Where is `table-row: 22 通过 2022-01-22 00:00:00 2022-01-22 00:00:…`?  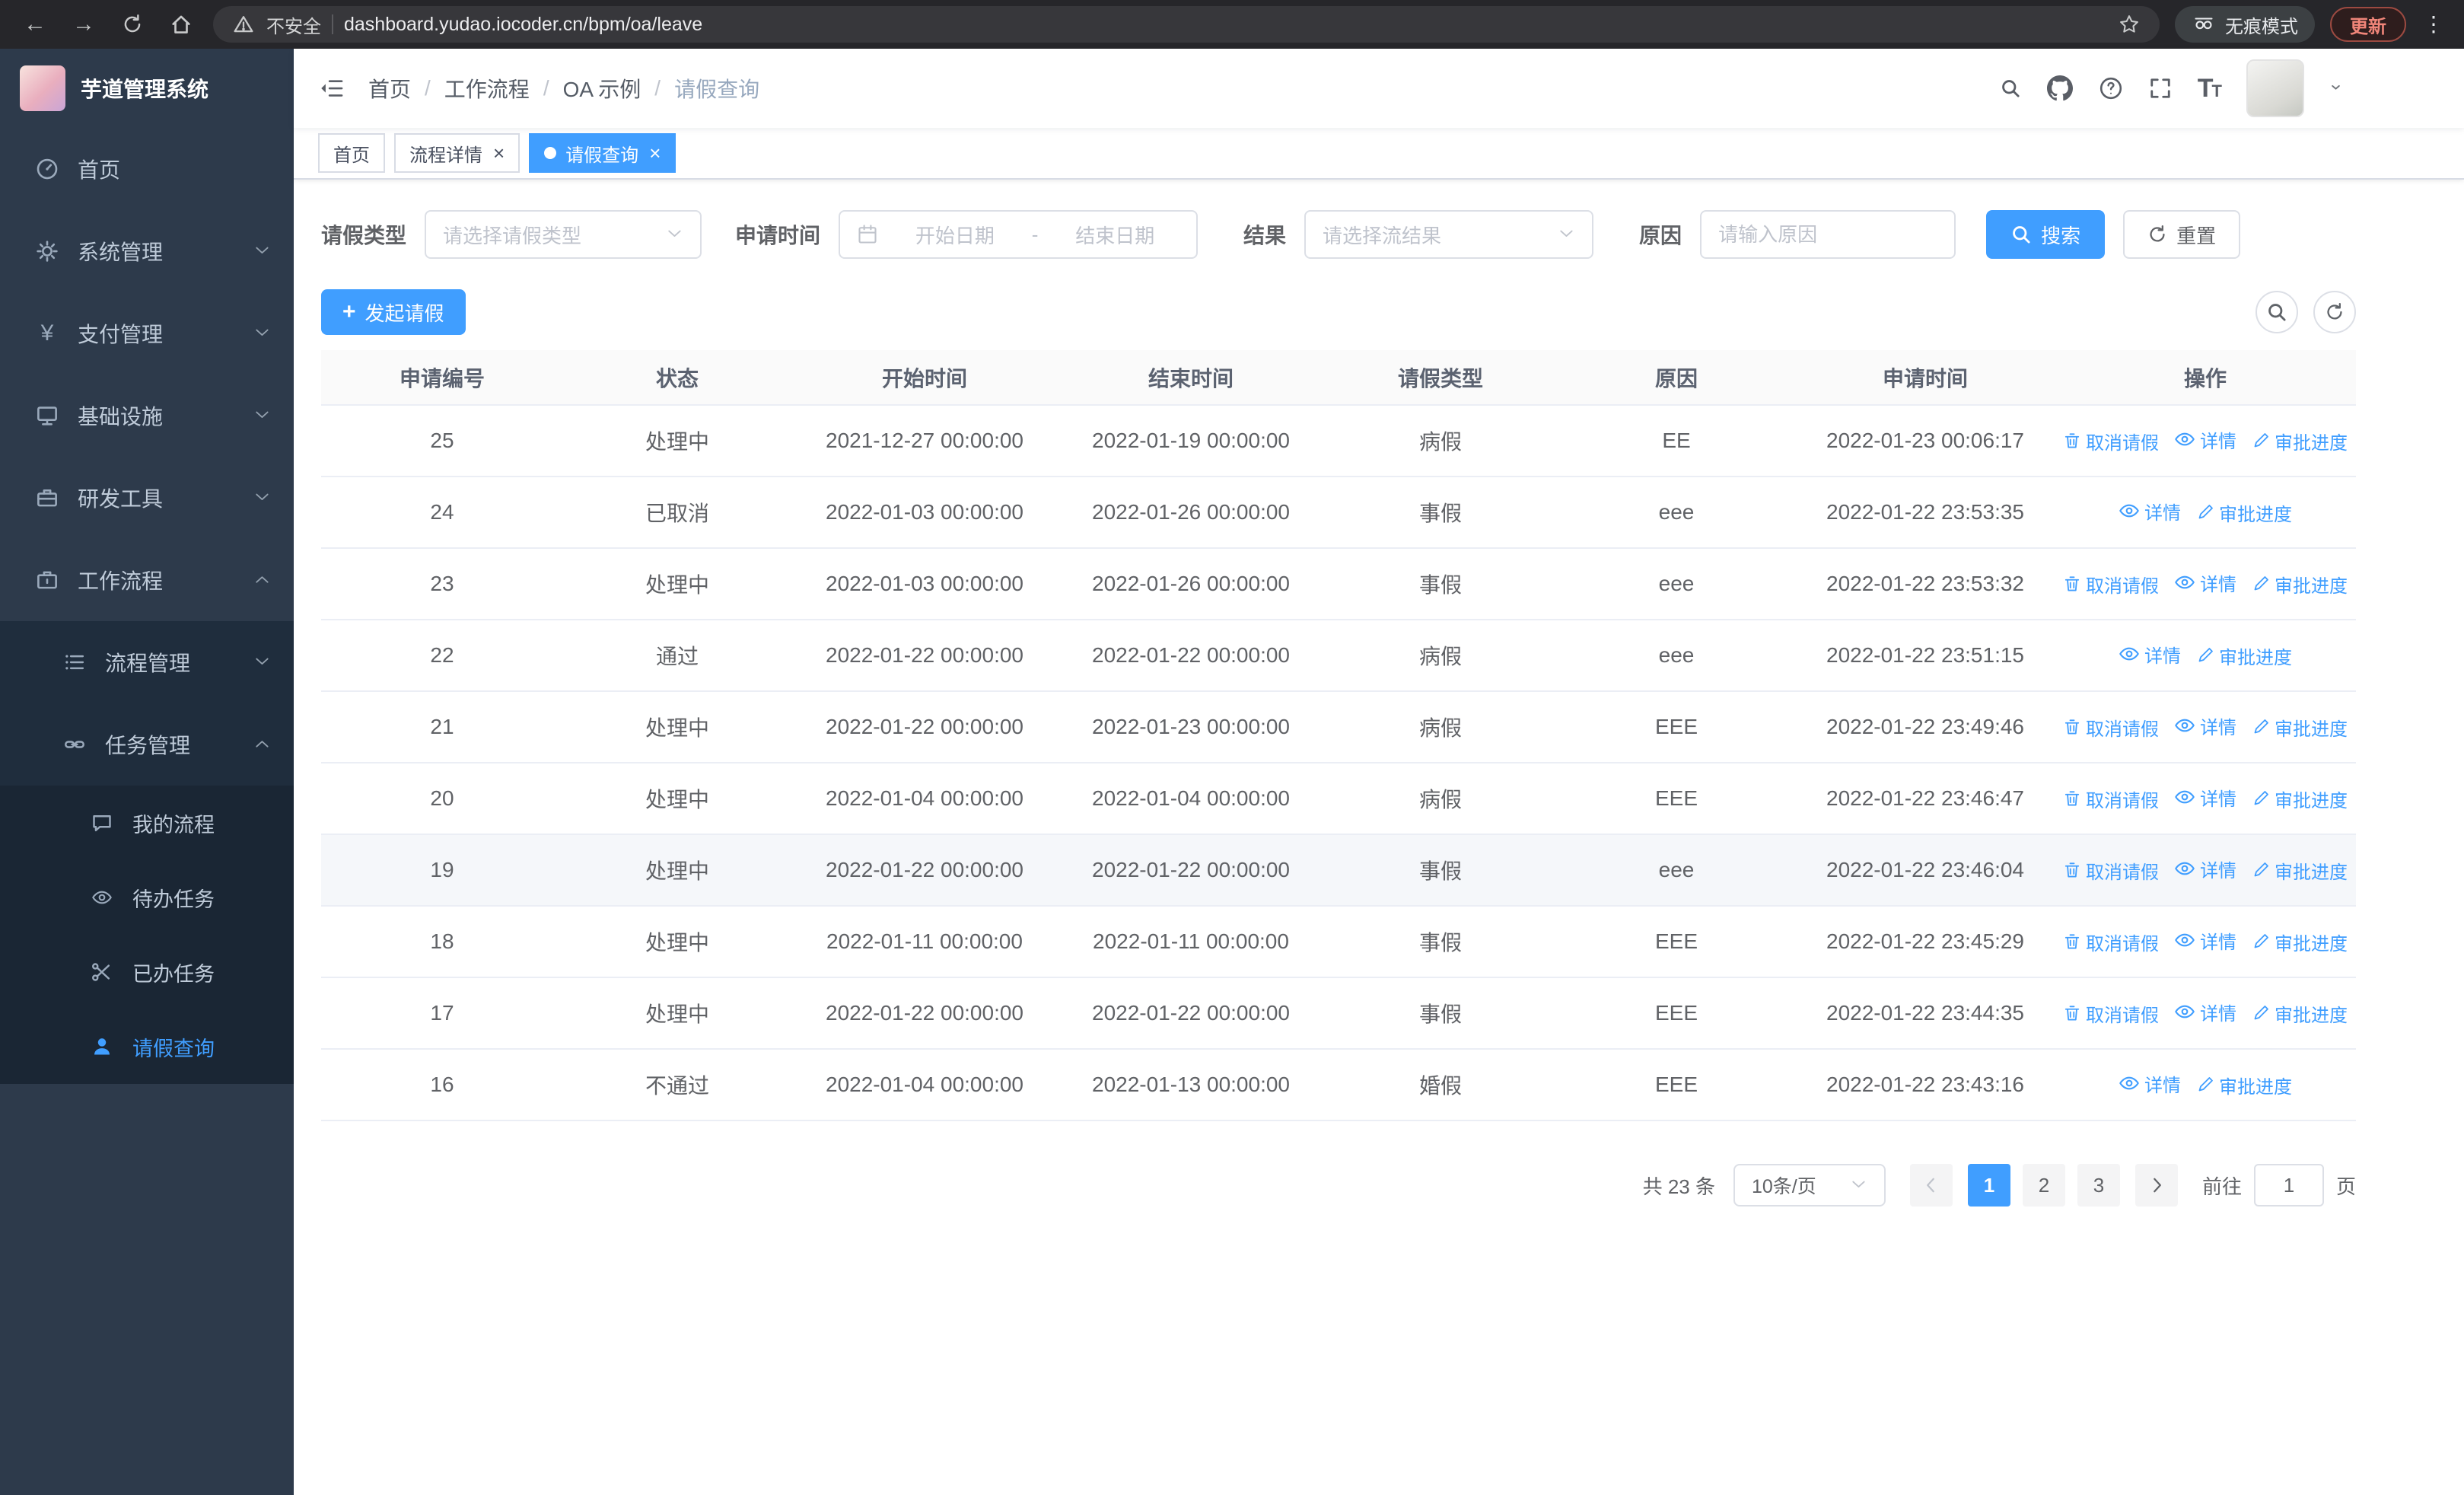
table-row: 22 通过 2022-01-22 00:00:00 2022-01-22 00:00:… is located at coordinates (1338, 656).